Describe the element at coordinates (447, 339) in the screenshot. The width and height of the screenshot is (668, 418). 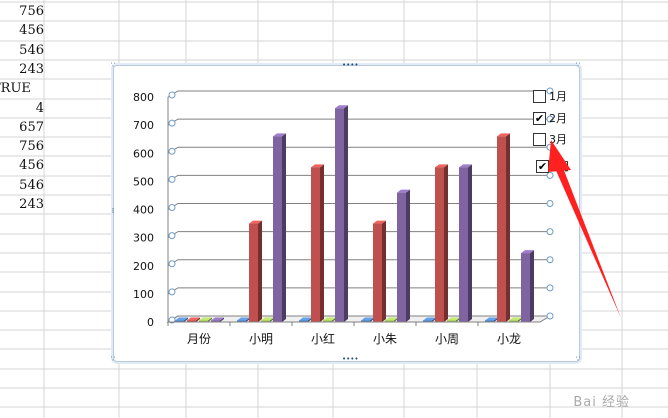
I see `x-tick-label: 小周` at that location.